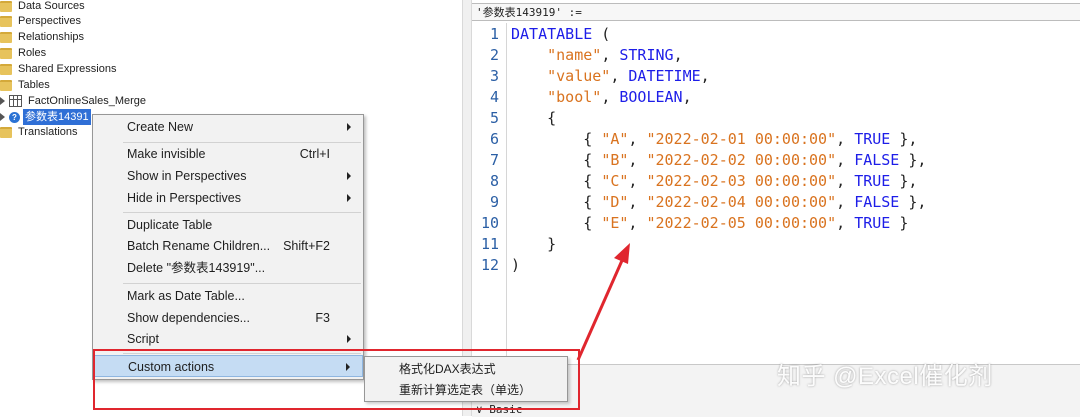 Image resolution: width=1080 pixels, height=417 pixels. Describe the element at coordinates (622, 253) in the screenshot. I see `annotation-arrow-head` at that location.